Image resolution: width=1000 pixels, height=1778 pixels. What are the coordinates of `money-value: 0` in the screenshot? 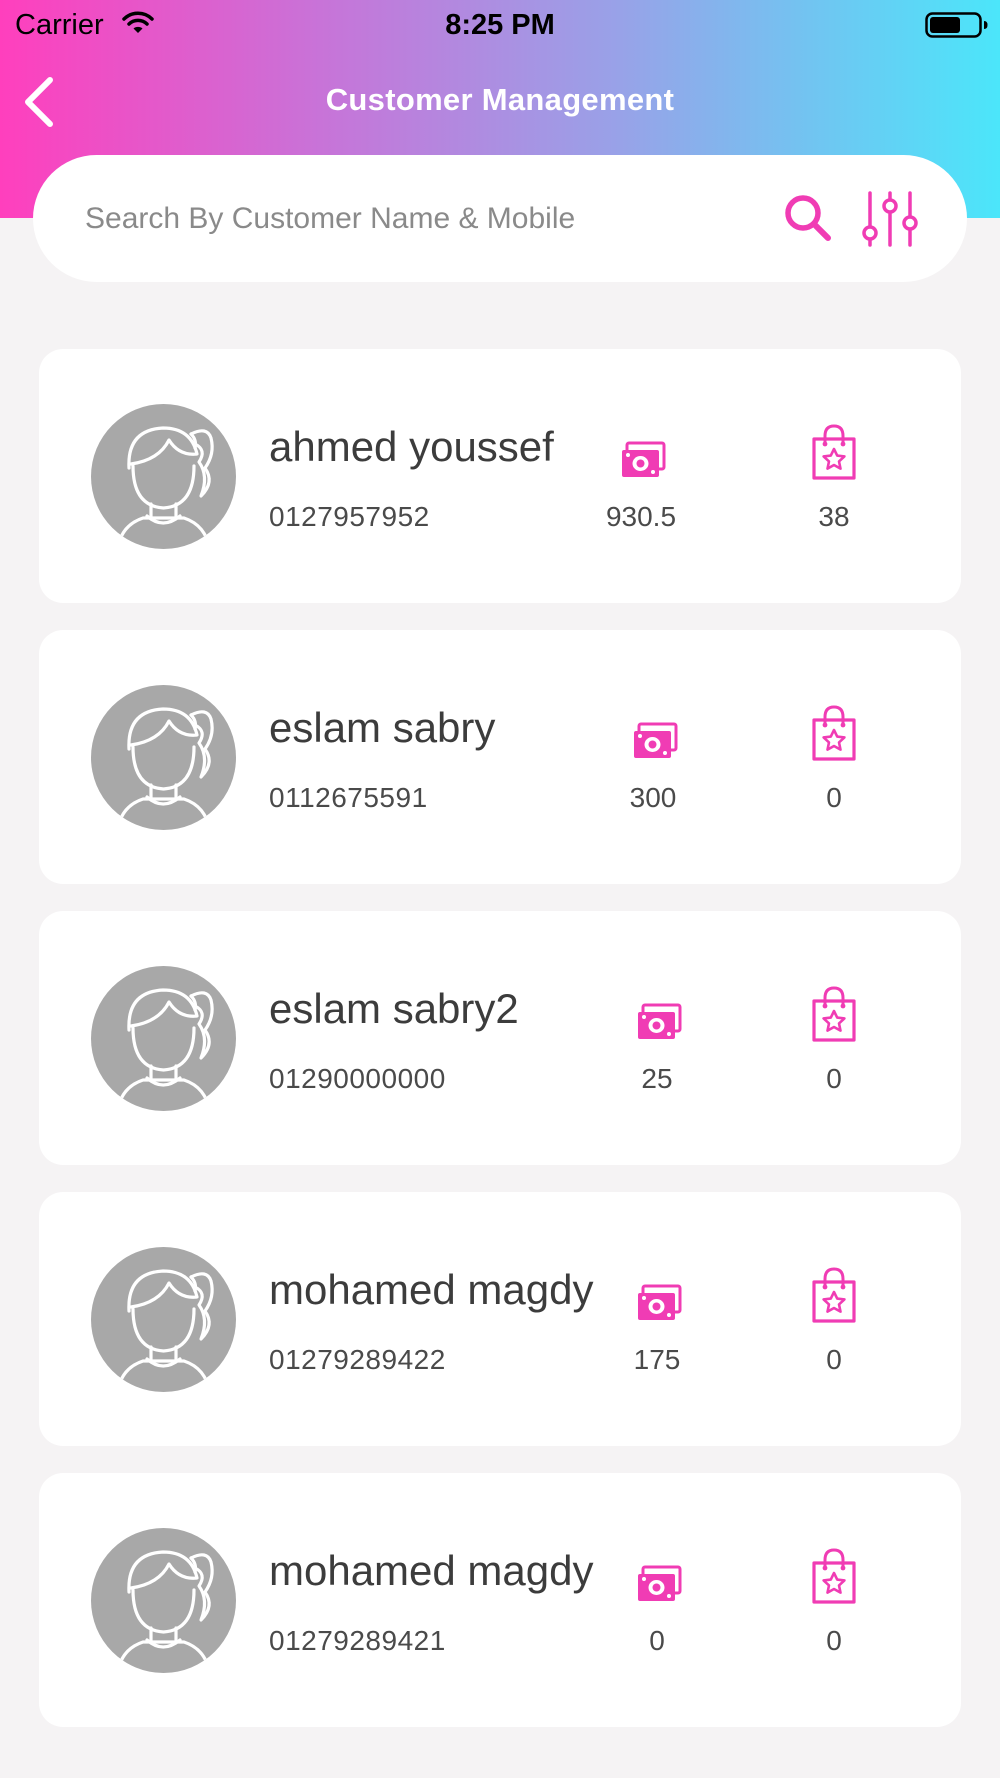 It's located at (657, 1640).